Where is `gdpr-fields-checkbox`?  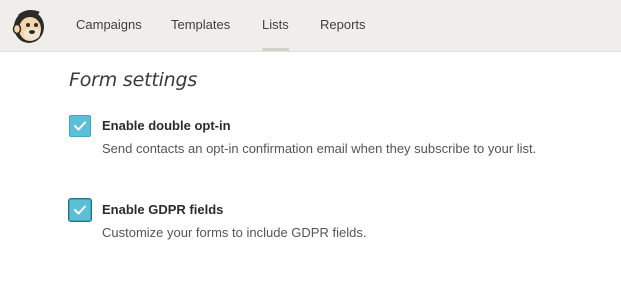
gdpr-fields-checkbox is located at coordinates (80, 210).